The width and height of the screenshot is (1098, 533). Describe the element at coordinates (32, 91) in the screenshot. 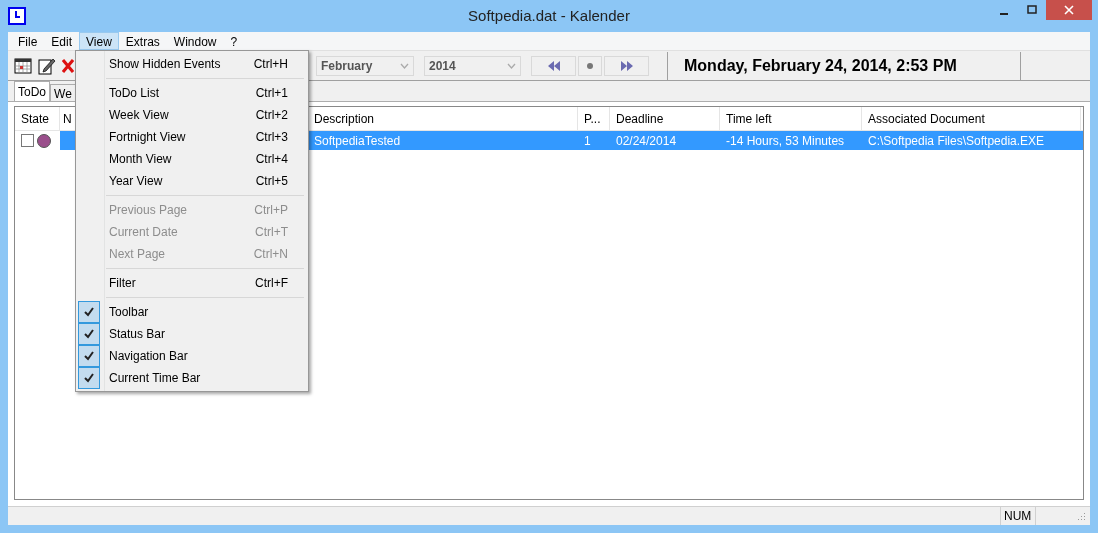

I see `tab: ToDo` at that location.